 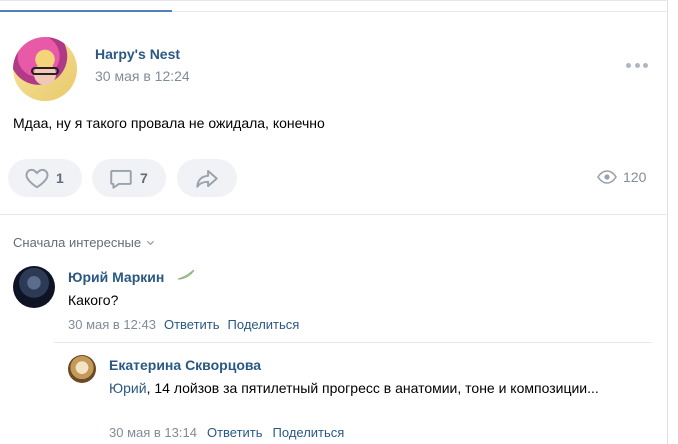 I want to click on heart-icon, so click(x=37, y=178).